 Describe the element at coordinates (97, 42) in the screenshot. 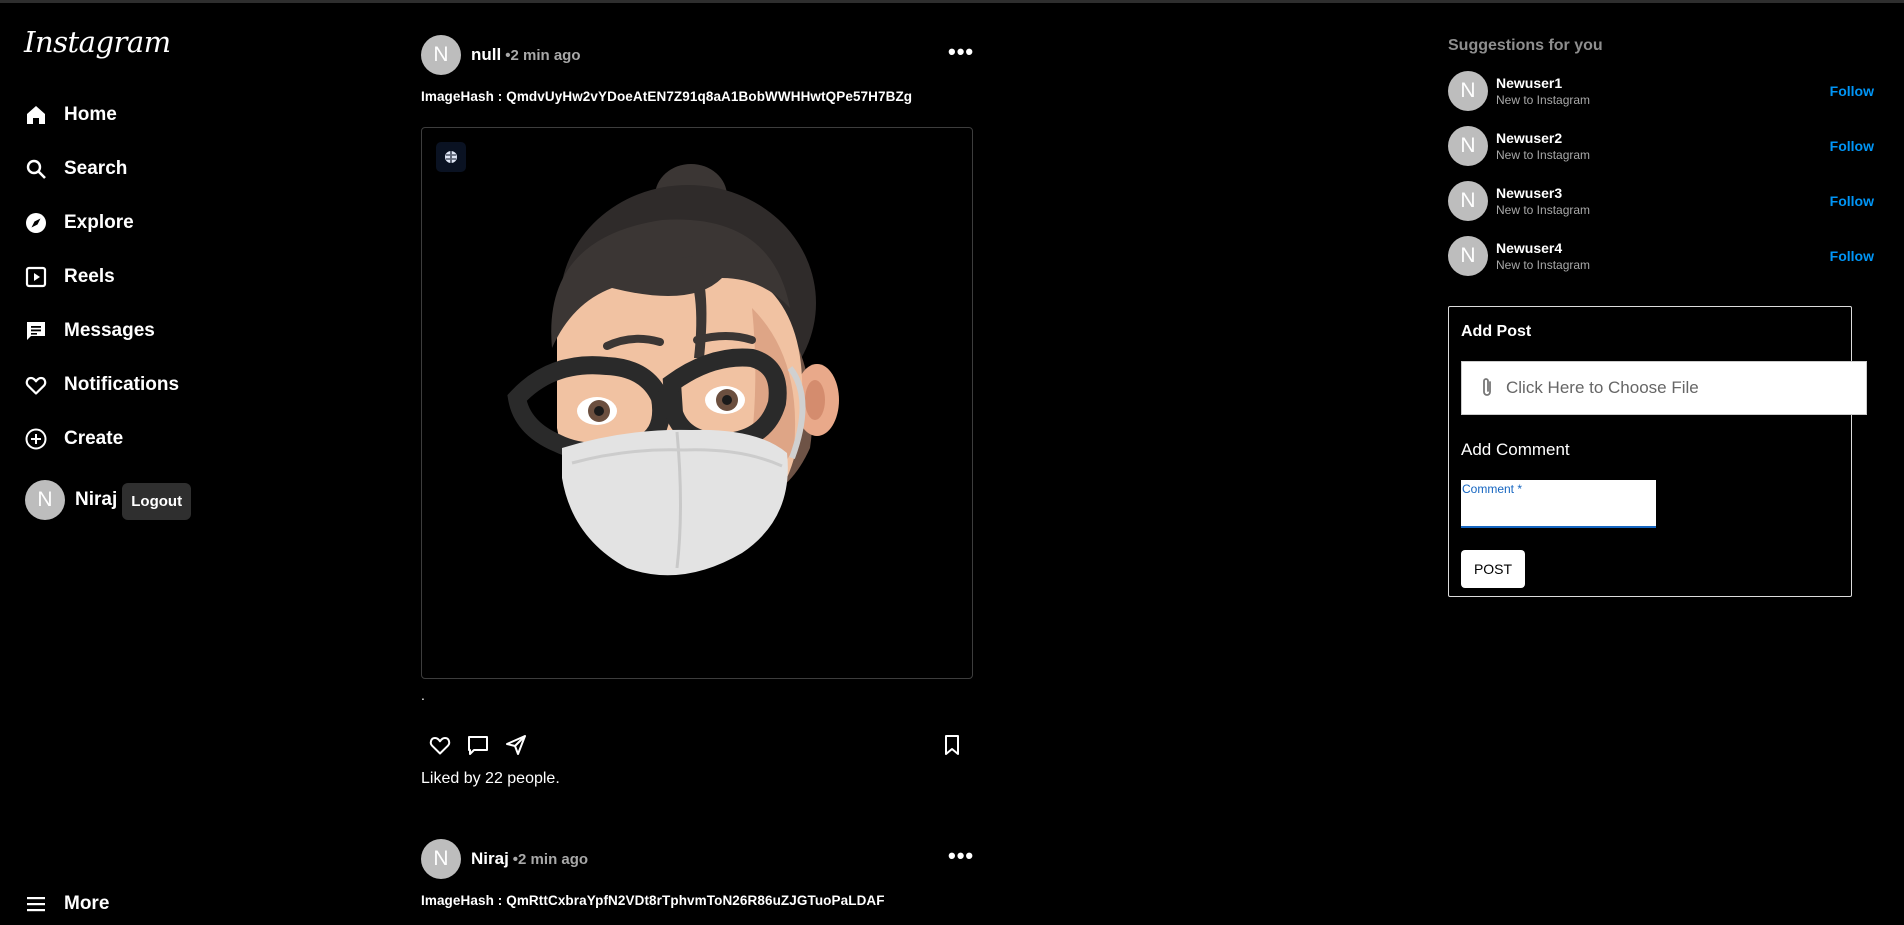

I see `instagram-logo: Instagram` at that location.